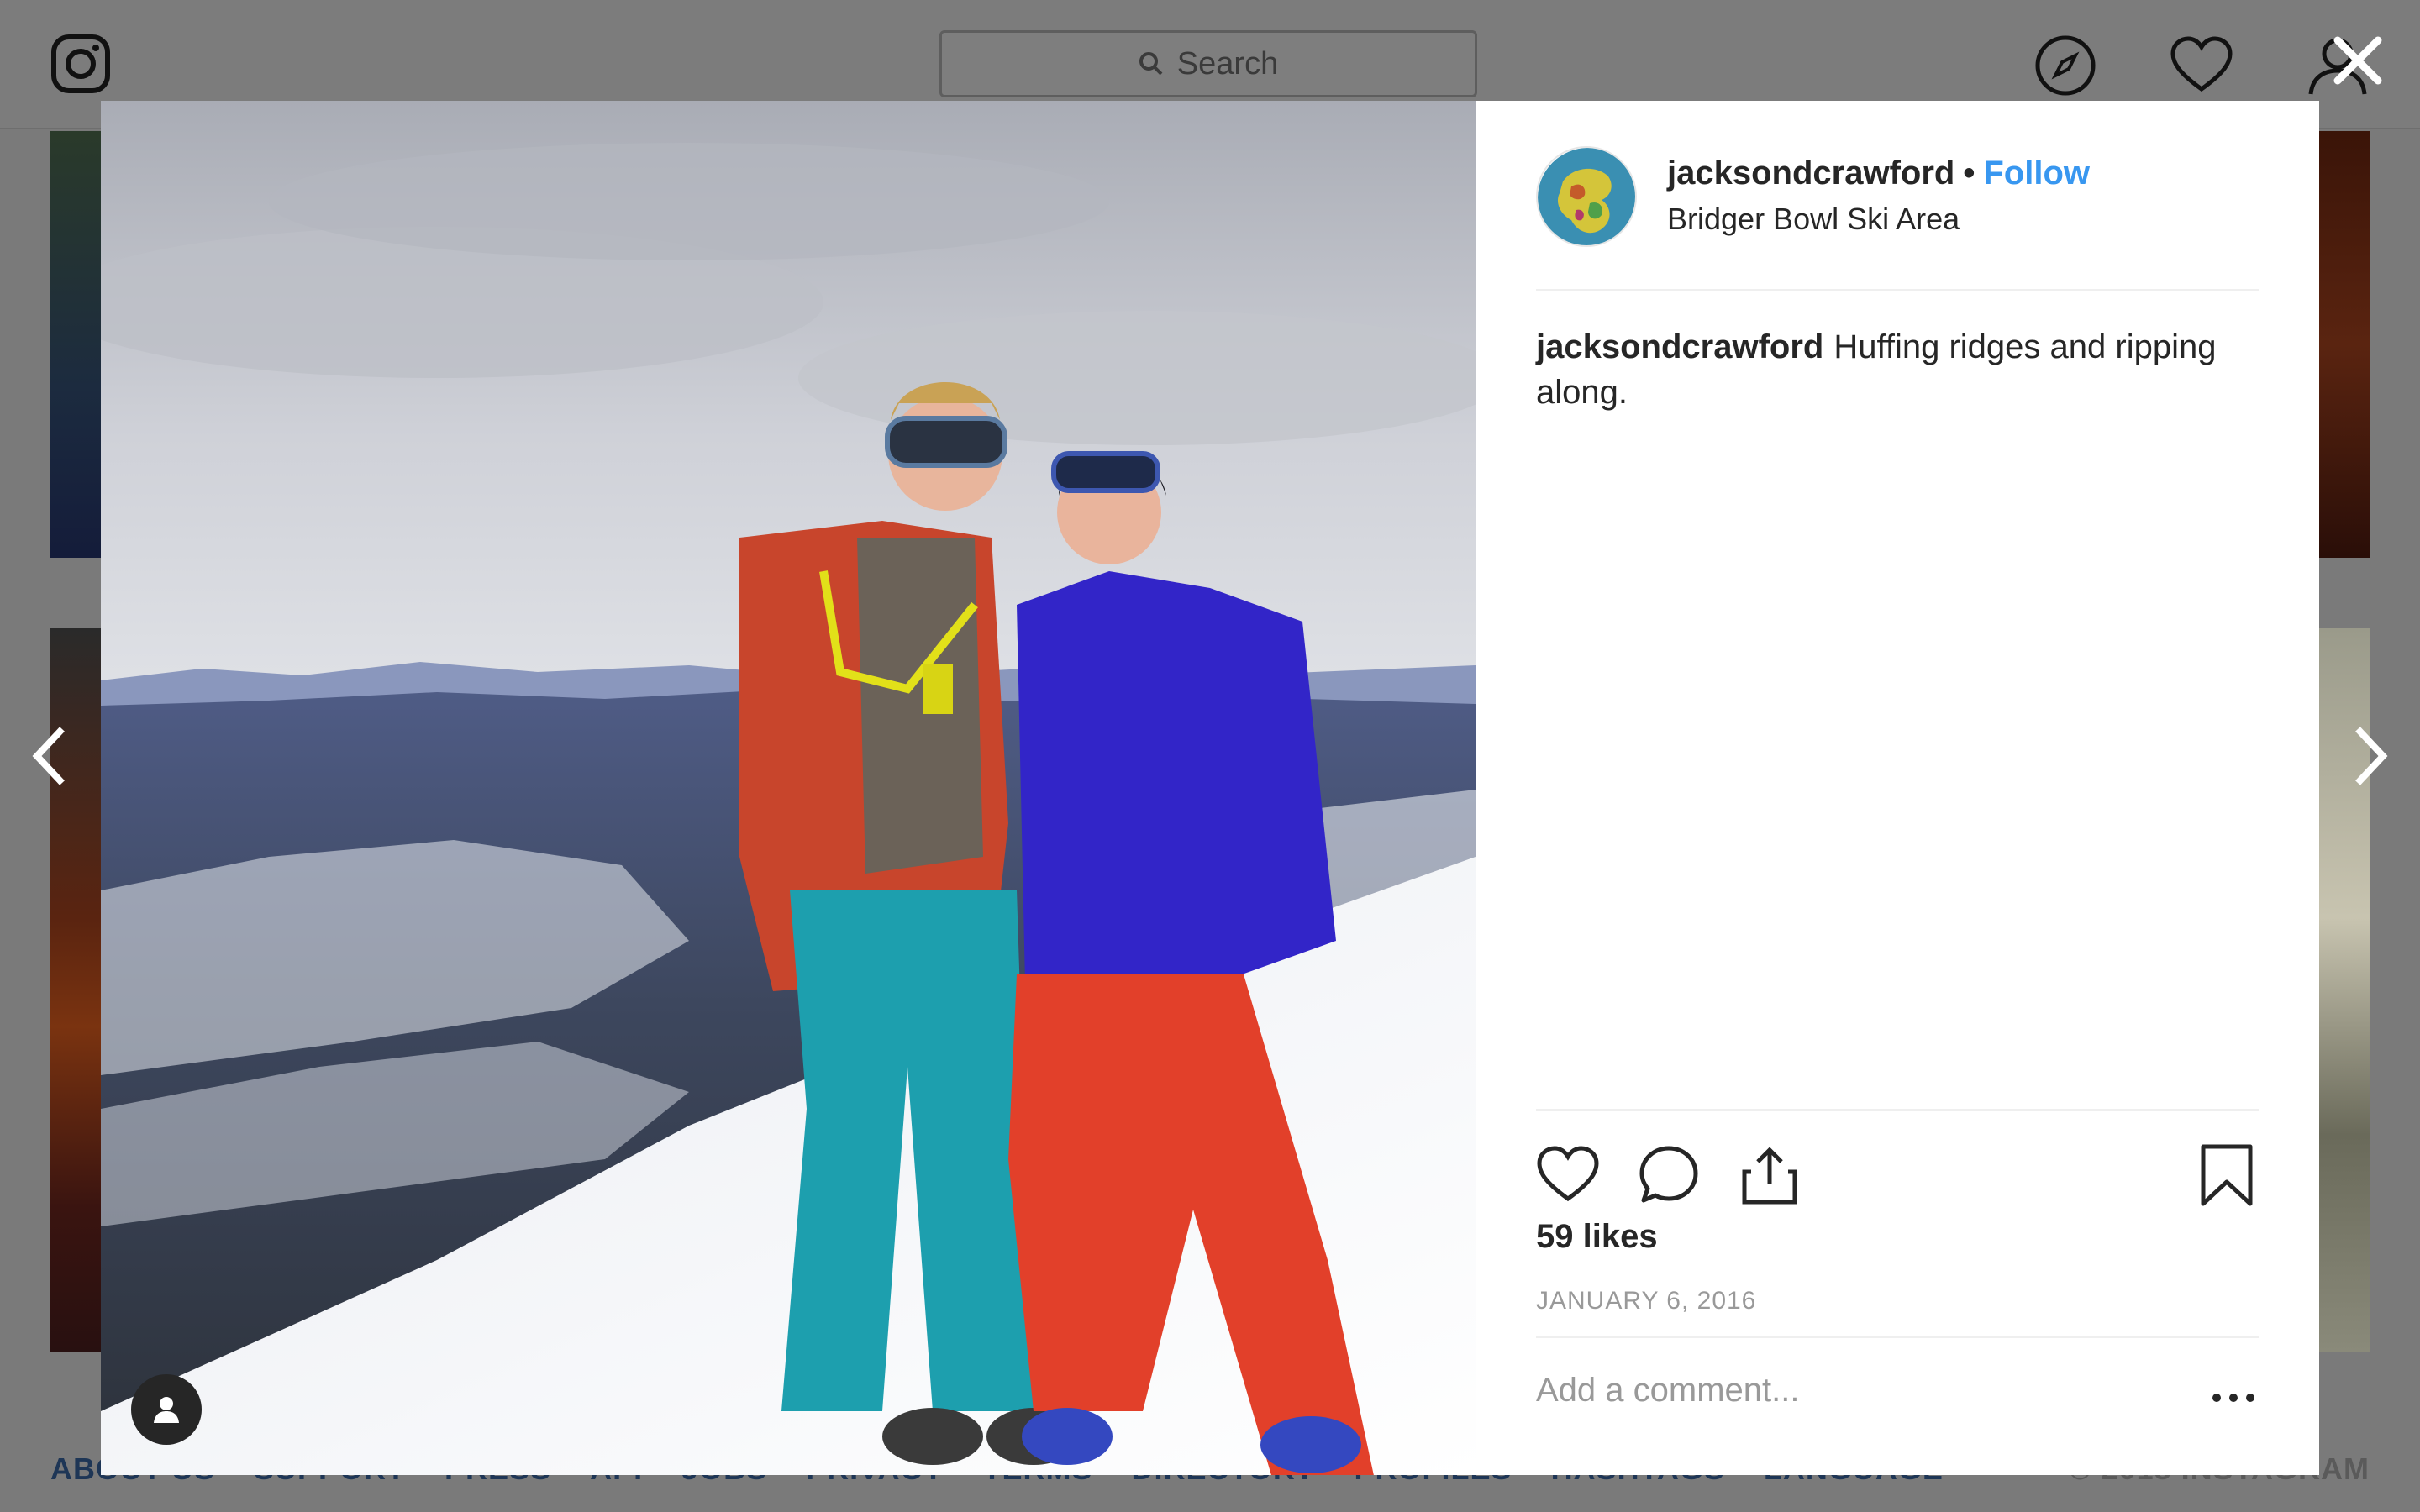 Image resolution: width=2420 pixels, height=1512 pixels. Describe the element at coordinates (1669, 1175) in the screenshot. I see `comment-bubble-icon` at that location.